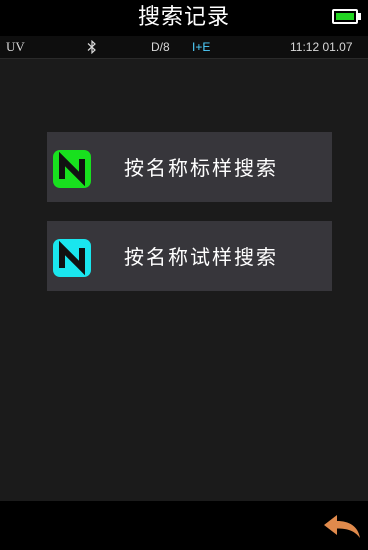 Image resolution: width=368 pixels, height=550 pixels. I want to click on bluetooth-glyph, so click(91, 47).